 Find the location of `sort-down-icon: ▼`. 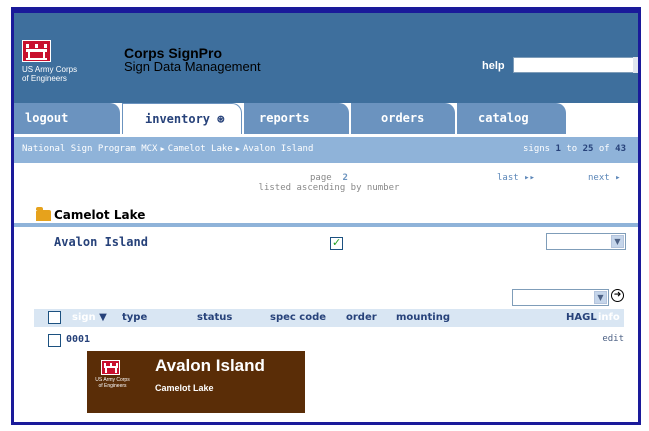

sort-down-icon: ▼ is located at coordinates (103, 317).